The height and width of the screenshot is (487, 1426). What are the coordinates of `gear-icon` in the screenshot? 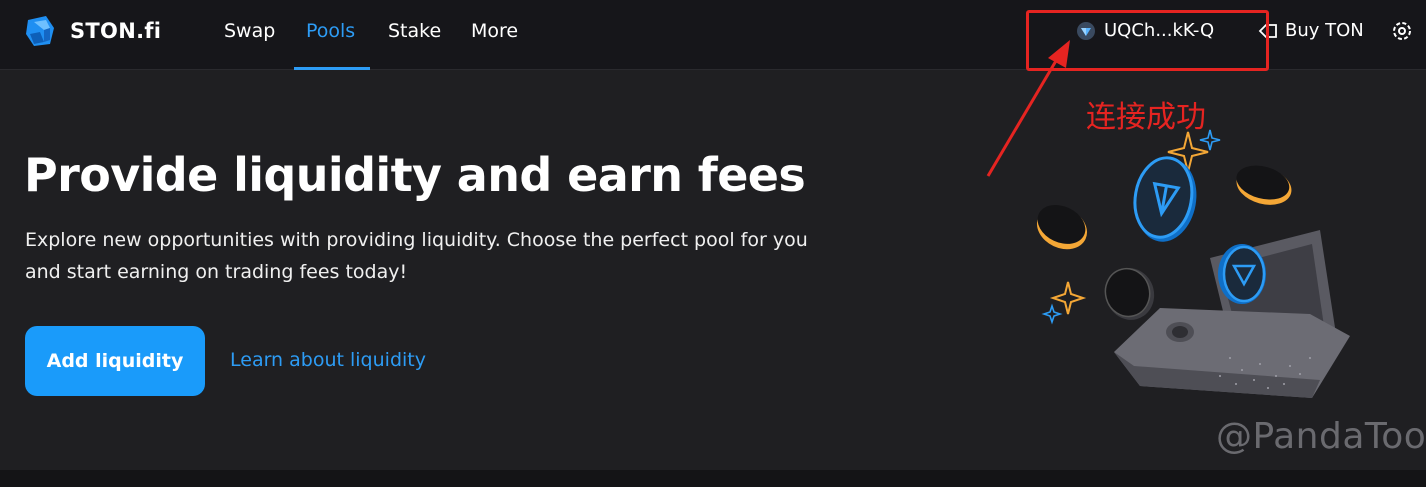 It's located at (1402, 31).